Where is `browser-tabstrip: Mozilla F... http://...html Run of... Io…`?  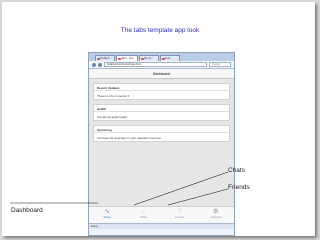
browser-tabstrip: Mozilla F... http://...html Run of... Io… is located at coordinates (161, 57).